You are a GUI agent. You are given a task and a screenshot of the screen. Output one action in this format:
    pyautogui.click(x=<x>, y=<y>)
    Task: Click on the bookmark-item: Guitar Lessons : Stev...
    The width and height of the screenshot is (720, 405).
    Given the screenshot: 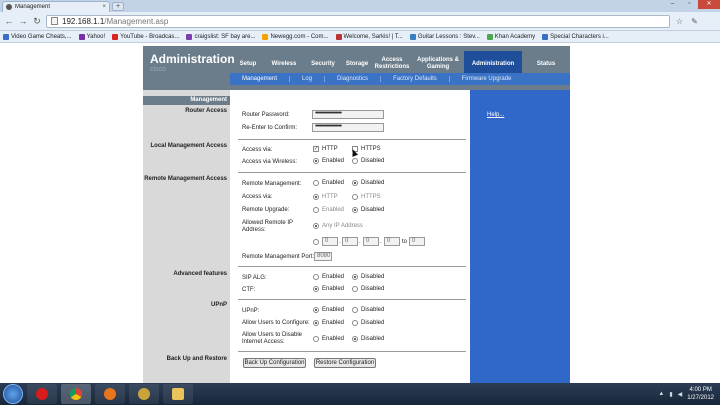 What is the action you would take?
    pyautogui.click(x=444, y=36)
    